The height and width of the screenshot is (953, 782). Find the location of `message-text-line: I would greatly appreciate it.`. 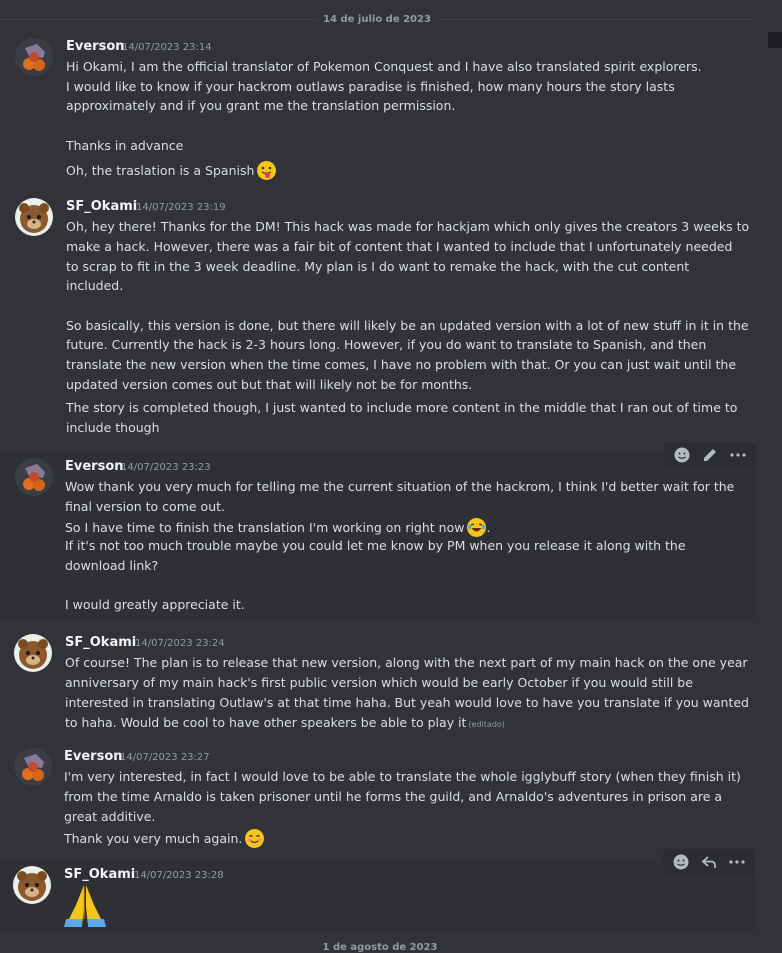

message-text-line: I would greatly appreciate it. is located at coordinates (155, 604).